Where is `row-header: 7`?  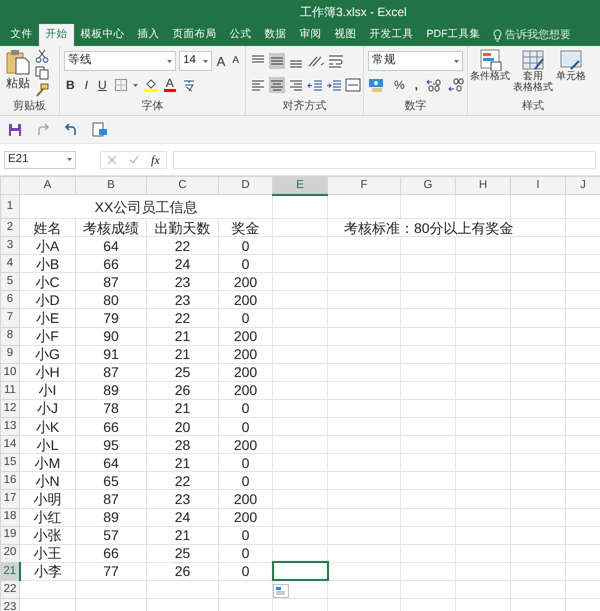
row-header: 7 is located at coordinates (10, 318).